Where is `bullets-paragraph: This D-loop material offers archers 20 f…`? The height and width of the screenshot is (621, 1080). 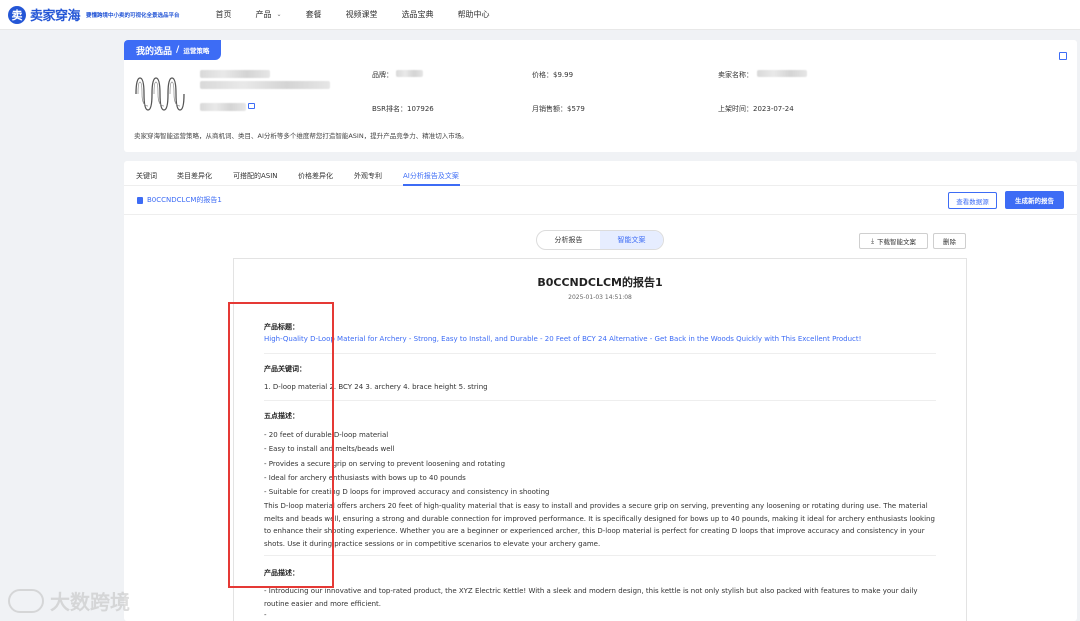 bullets-paragraph: This D-loop material offers archers 20 f… is located at coordinates (599, 525).